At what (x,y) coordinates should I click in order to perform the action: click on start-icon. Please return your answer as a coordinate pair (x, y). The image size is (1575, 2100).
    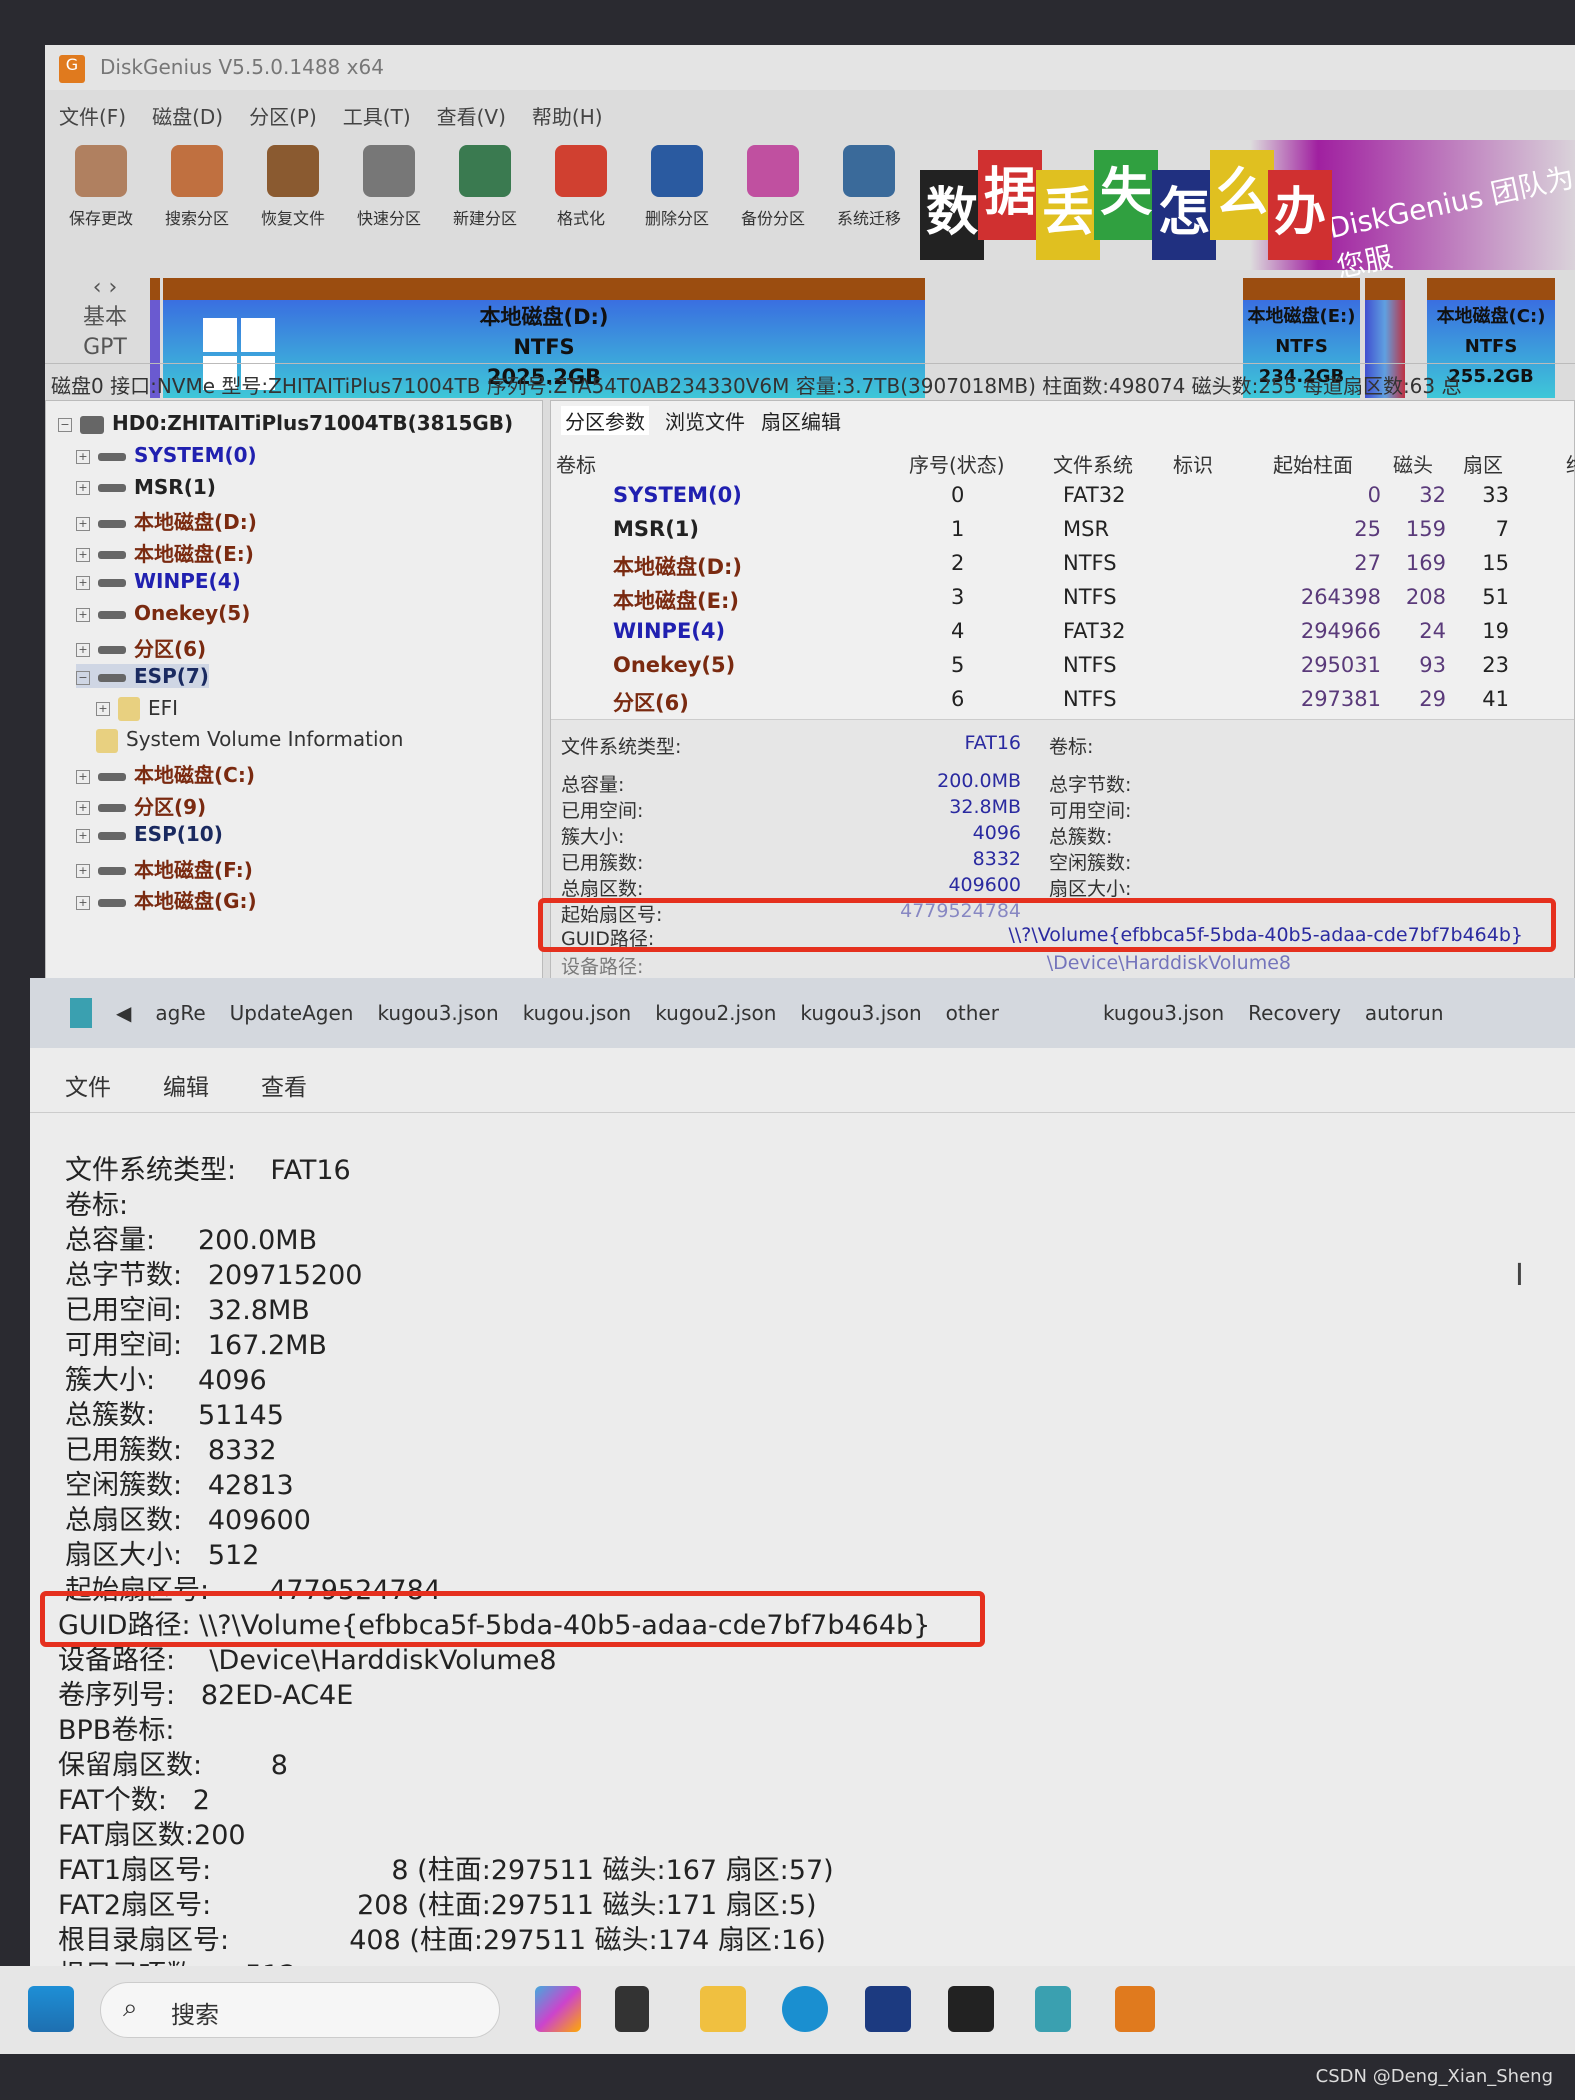
    Looking at the image, I should click on (51, 2009).